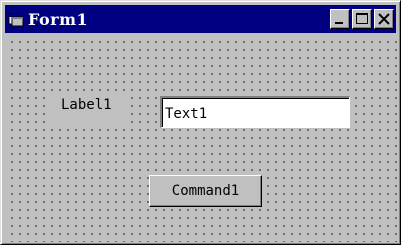  I want to click on text1-textbox, so click(255, 112).